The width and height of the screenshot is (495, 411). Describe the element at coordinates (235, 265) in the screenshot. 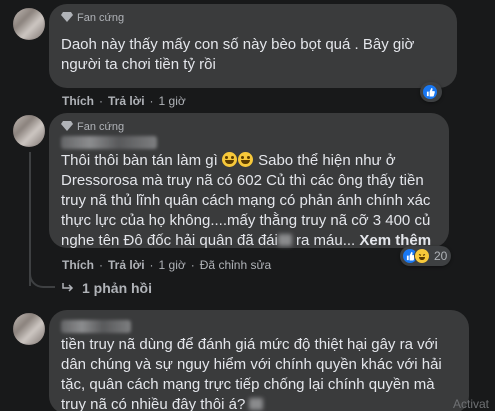

I see `edited-label: Đã chỉnh sửa` at that location.